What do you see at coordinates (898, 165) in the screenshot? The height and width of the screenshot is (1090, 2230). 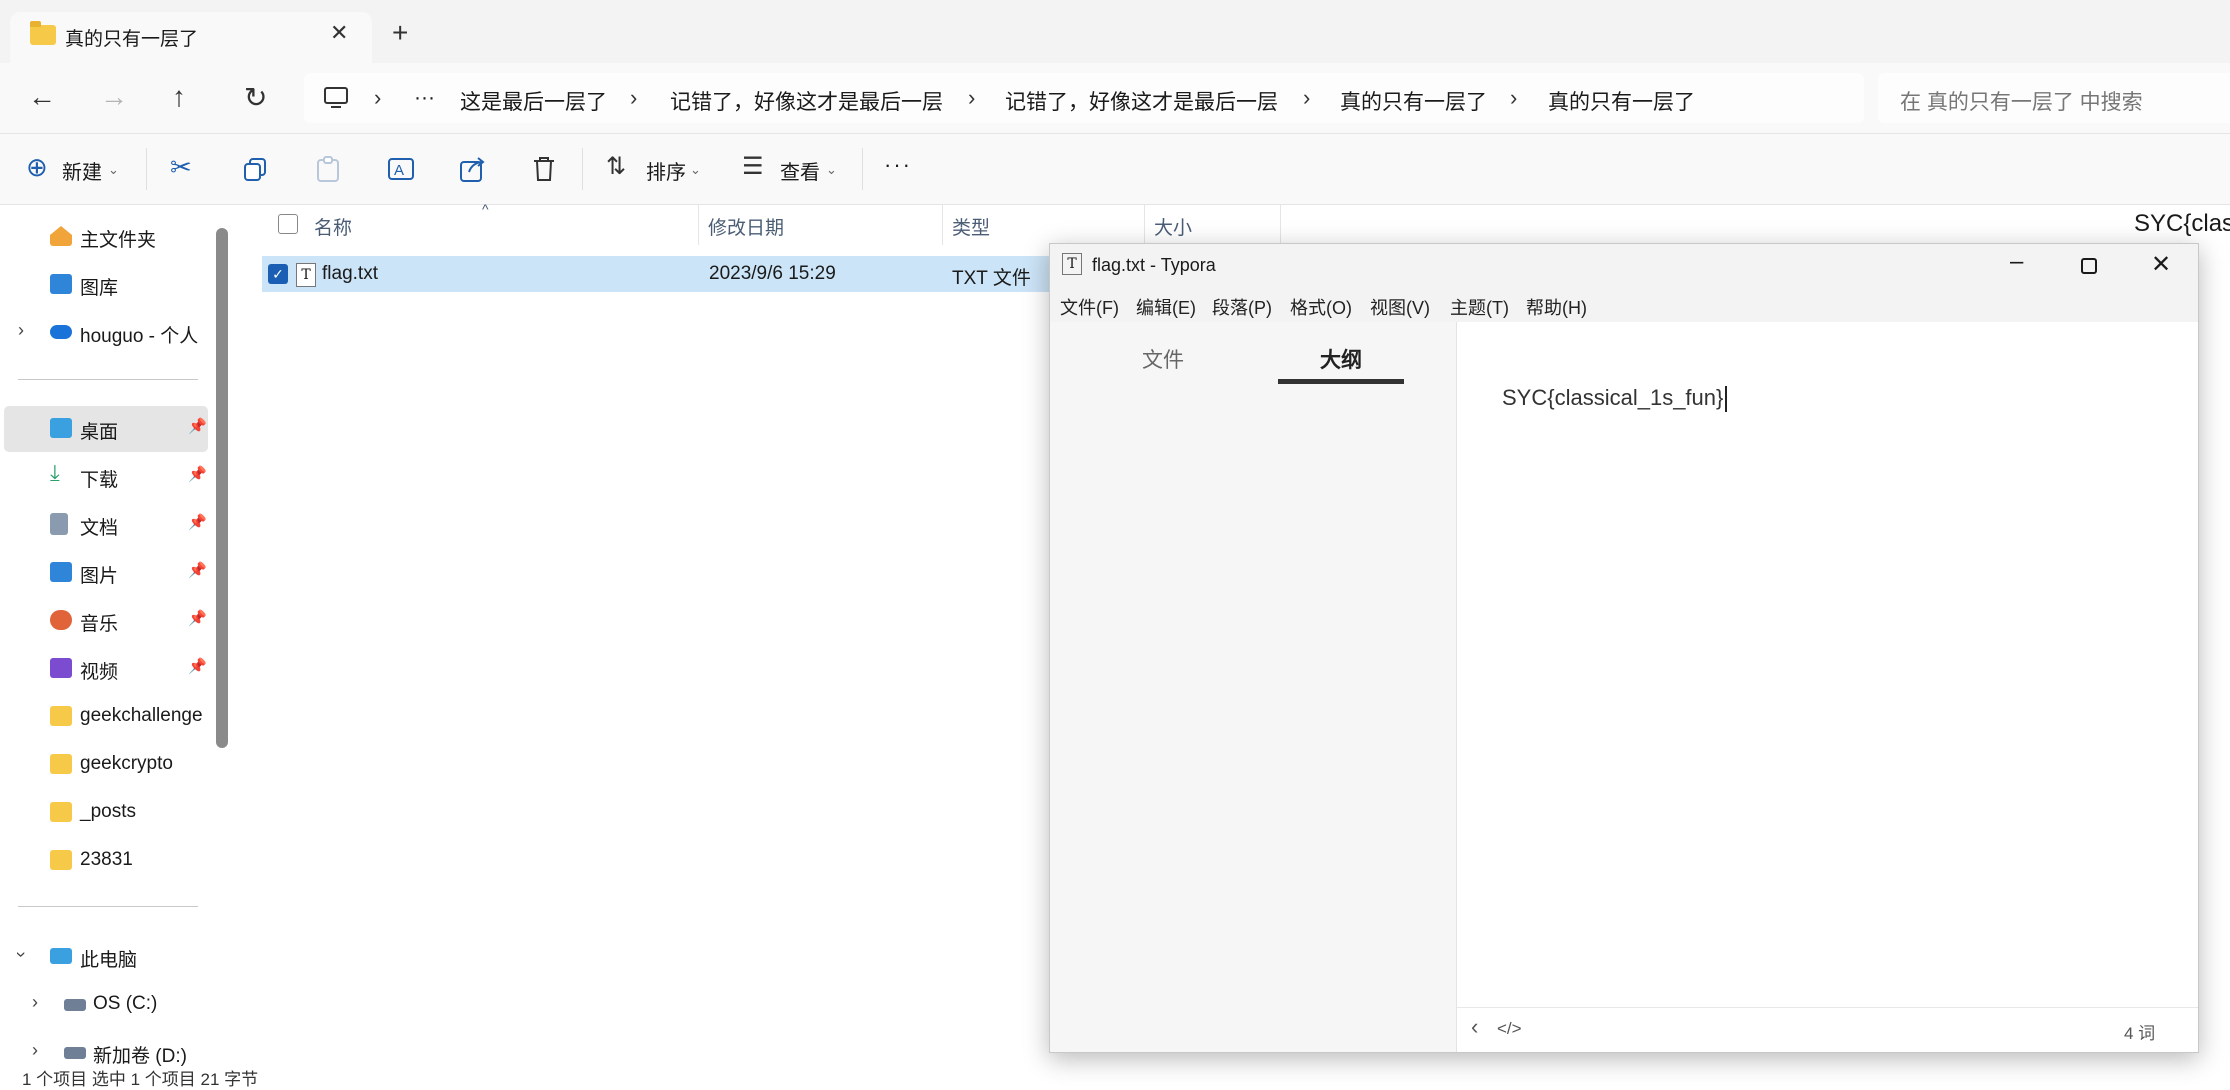 I see `more-options-button: ···` at bounding box center [898, 165].